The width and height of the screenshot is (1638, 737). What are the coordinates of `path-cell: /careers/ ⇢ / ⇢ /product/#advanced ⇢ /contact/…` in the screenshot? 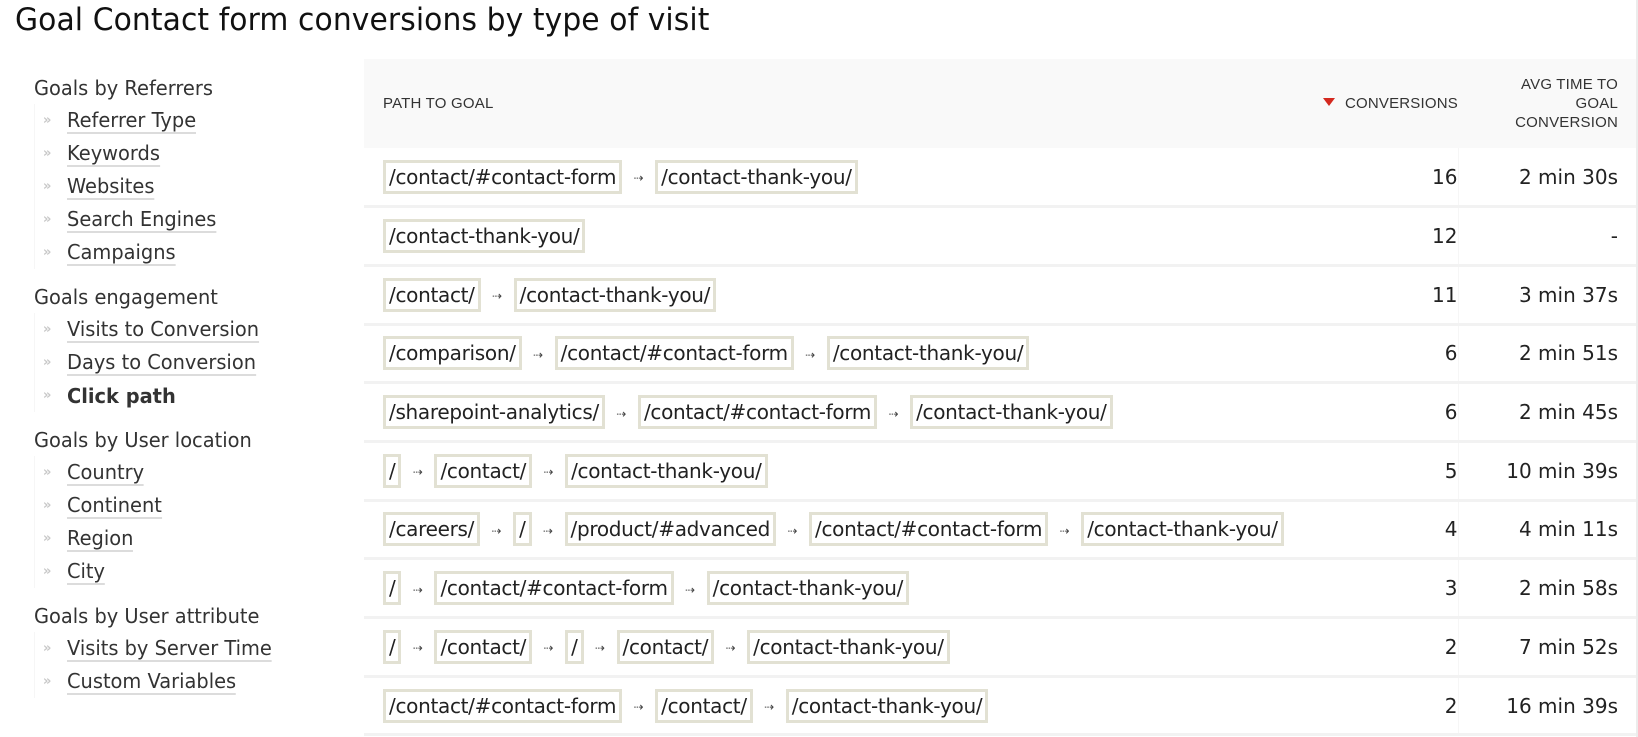 It's located at (826, 529).